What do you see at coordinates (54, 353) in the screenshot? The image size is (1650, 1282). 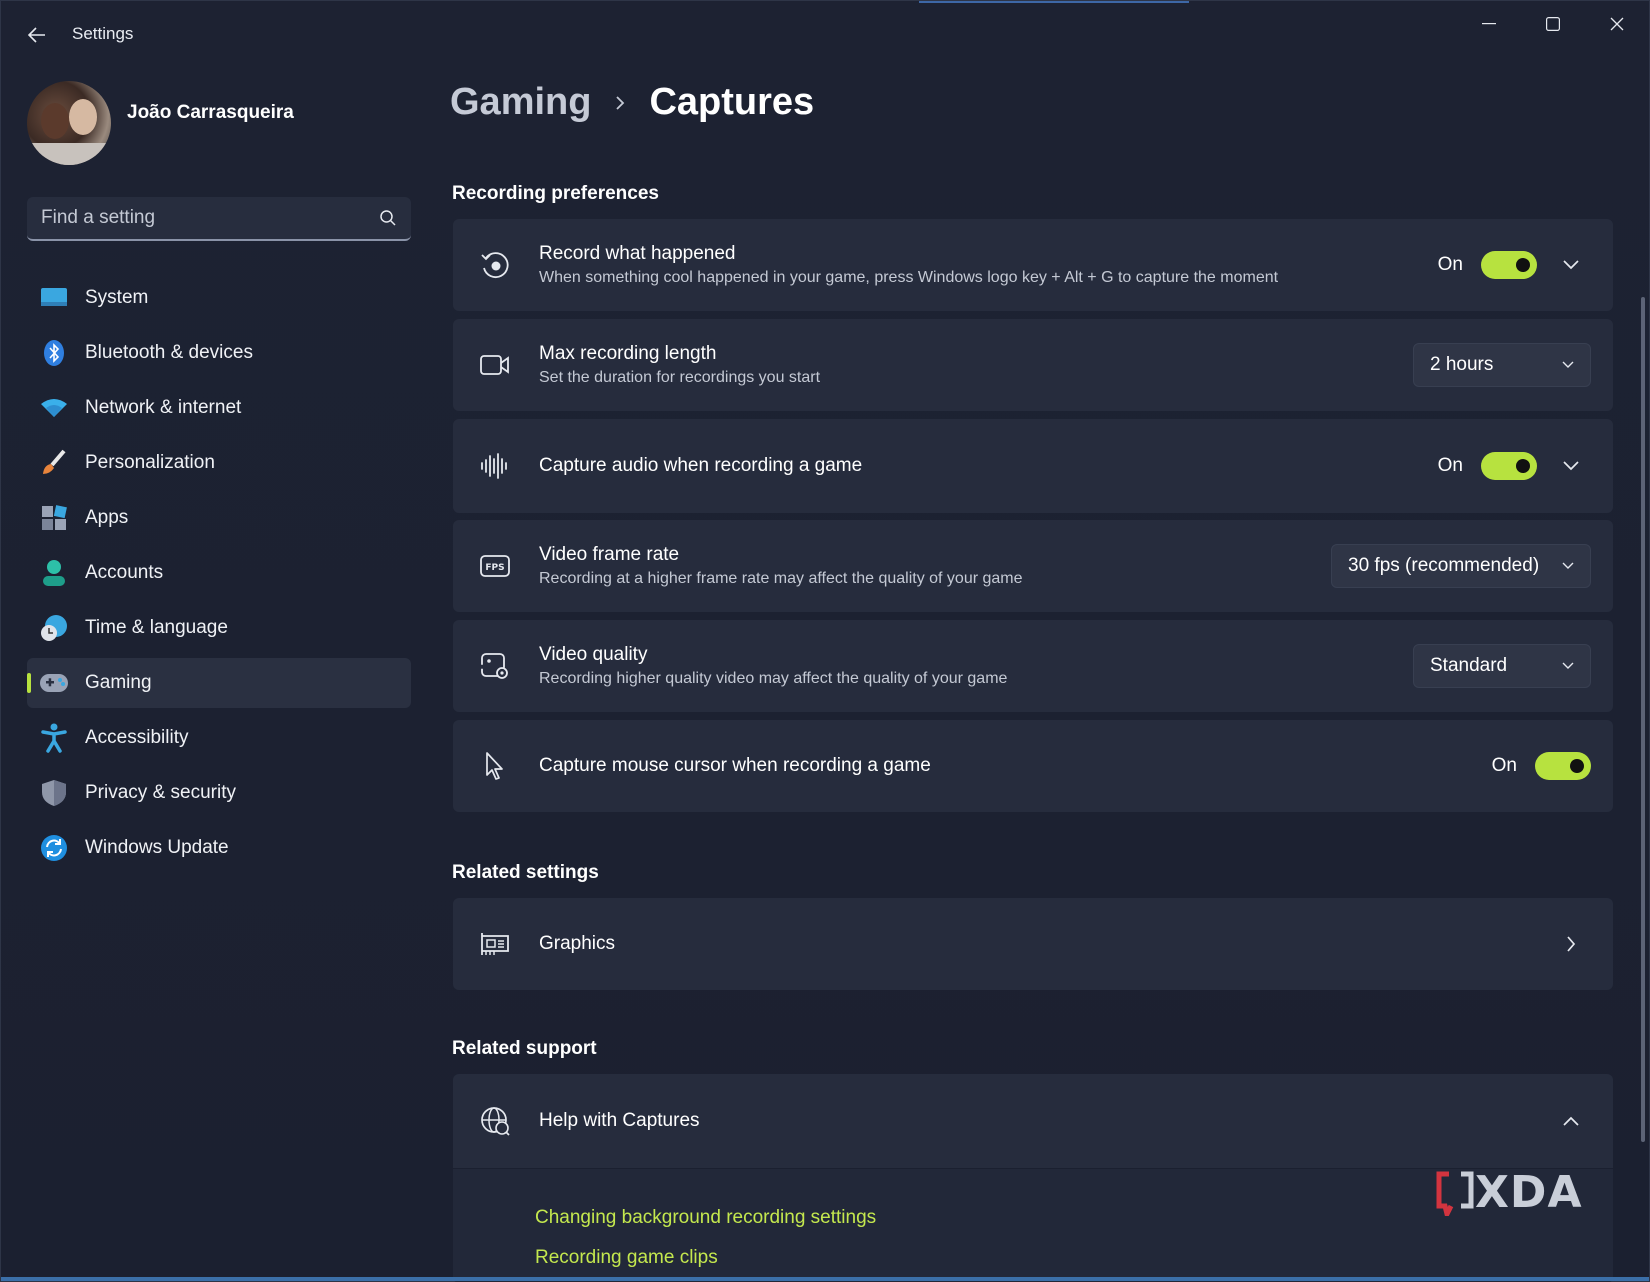 I see `bluetooth-icon` at bounding box center [54, 353].